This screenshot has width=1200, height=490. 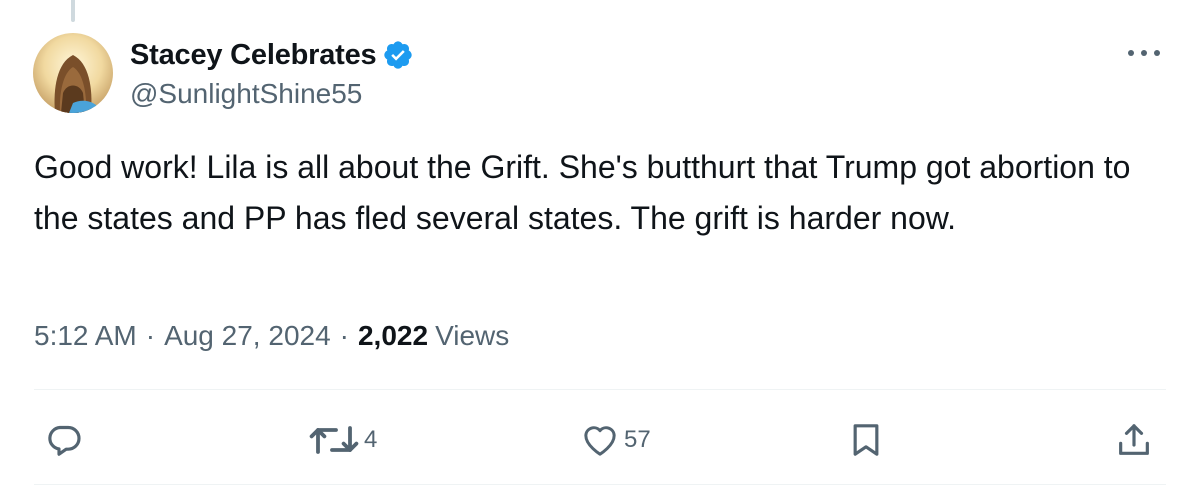 What do you see at coordinates (247, 336) in the screenshot?
I see `tweet-date: Aug 27, 2024` at bounding box center [247, 336].